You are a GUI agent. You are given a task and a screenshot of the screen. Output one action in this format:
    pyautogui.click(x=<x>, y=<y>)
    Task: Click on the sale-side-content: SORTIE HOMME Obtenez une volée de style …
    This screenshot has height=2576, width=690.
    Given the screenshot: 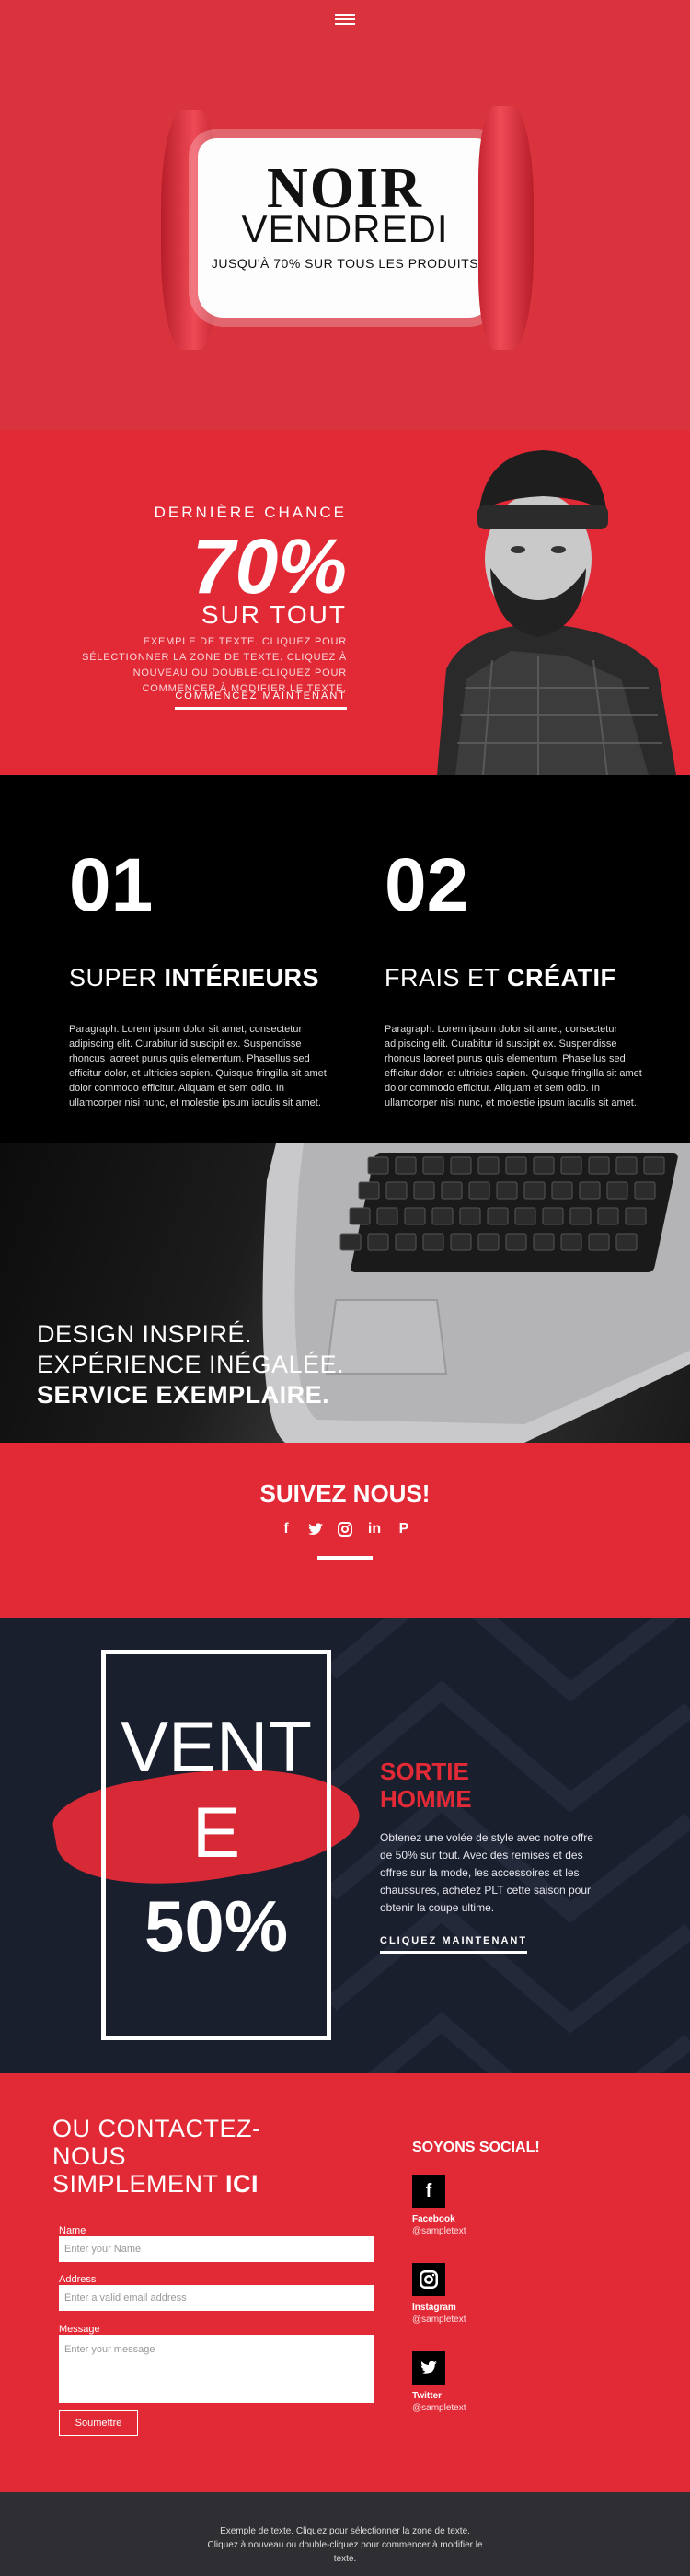 What is the action you would take?
    pyautogui.click(x=493, y=1856)
    